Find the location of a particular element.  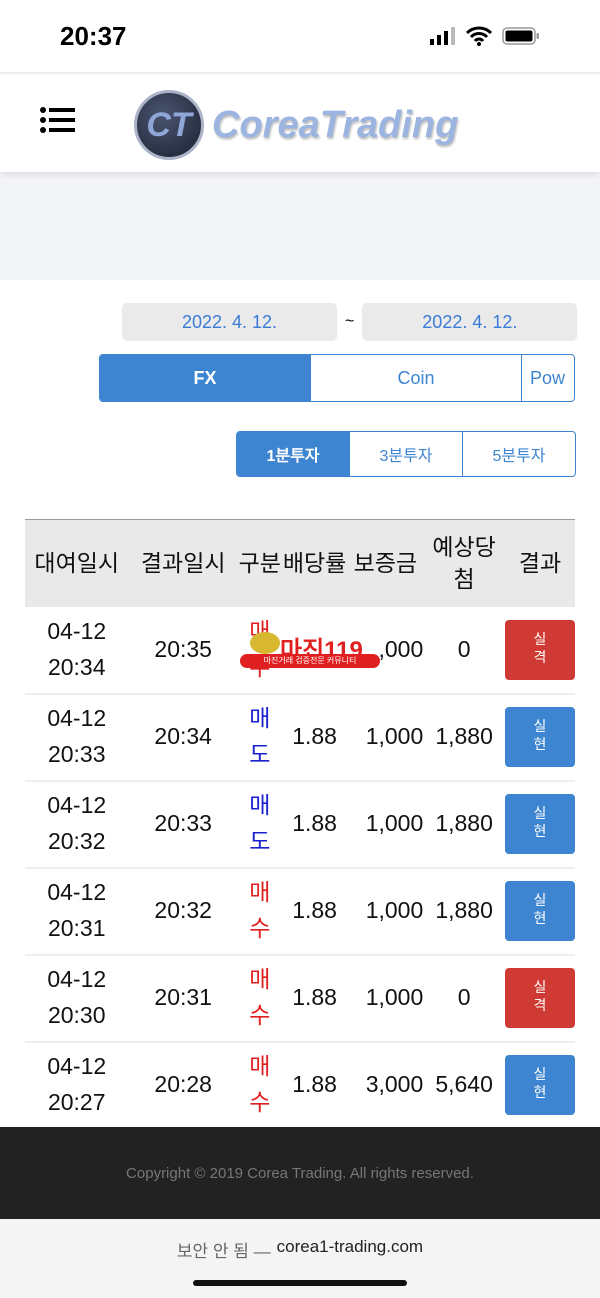

tab-fx: FX is located at coordinates (205, 378).